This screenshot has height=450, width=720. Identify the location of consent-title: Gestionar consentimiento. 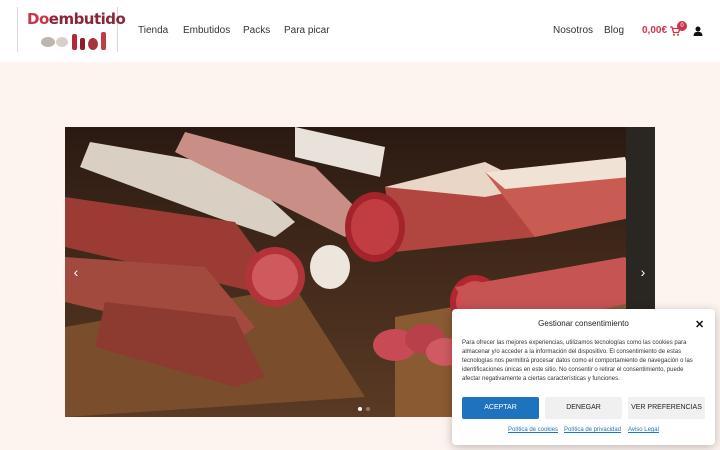
(583, 323).